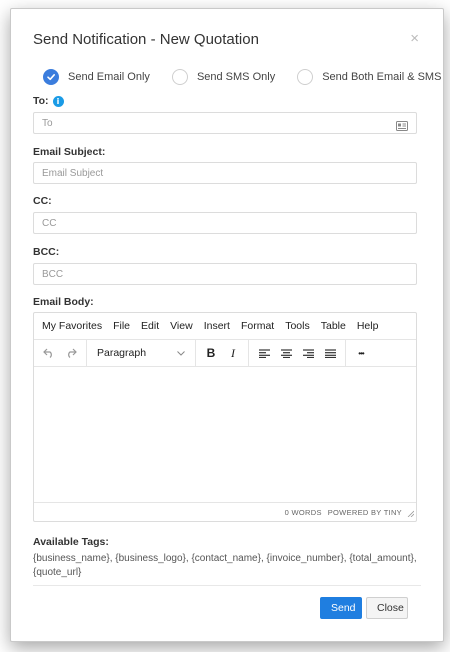 The image size is (450, 652). Describe the element at coordinates (69, 152) in the screenshot. I see `email-subject-label: Email Subject:` at that location.